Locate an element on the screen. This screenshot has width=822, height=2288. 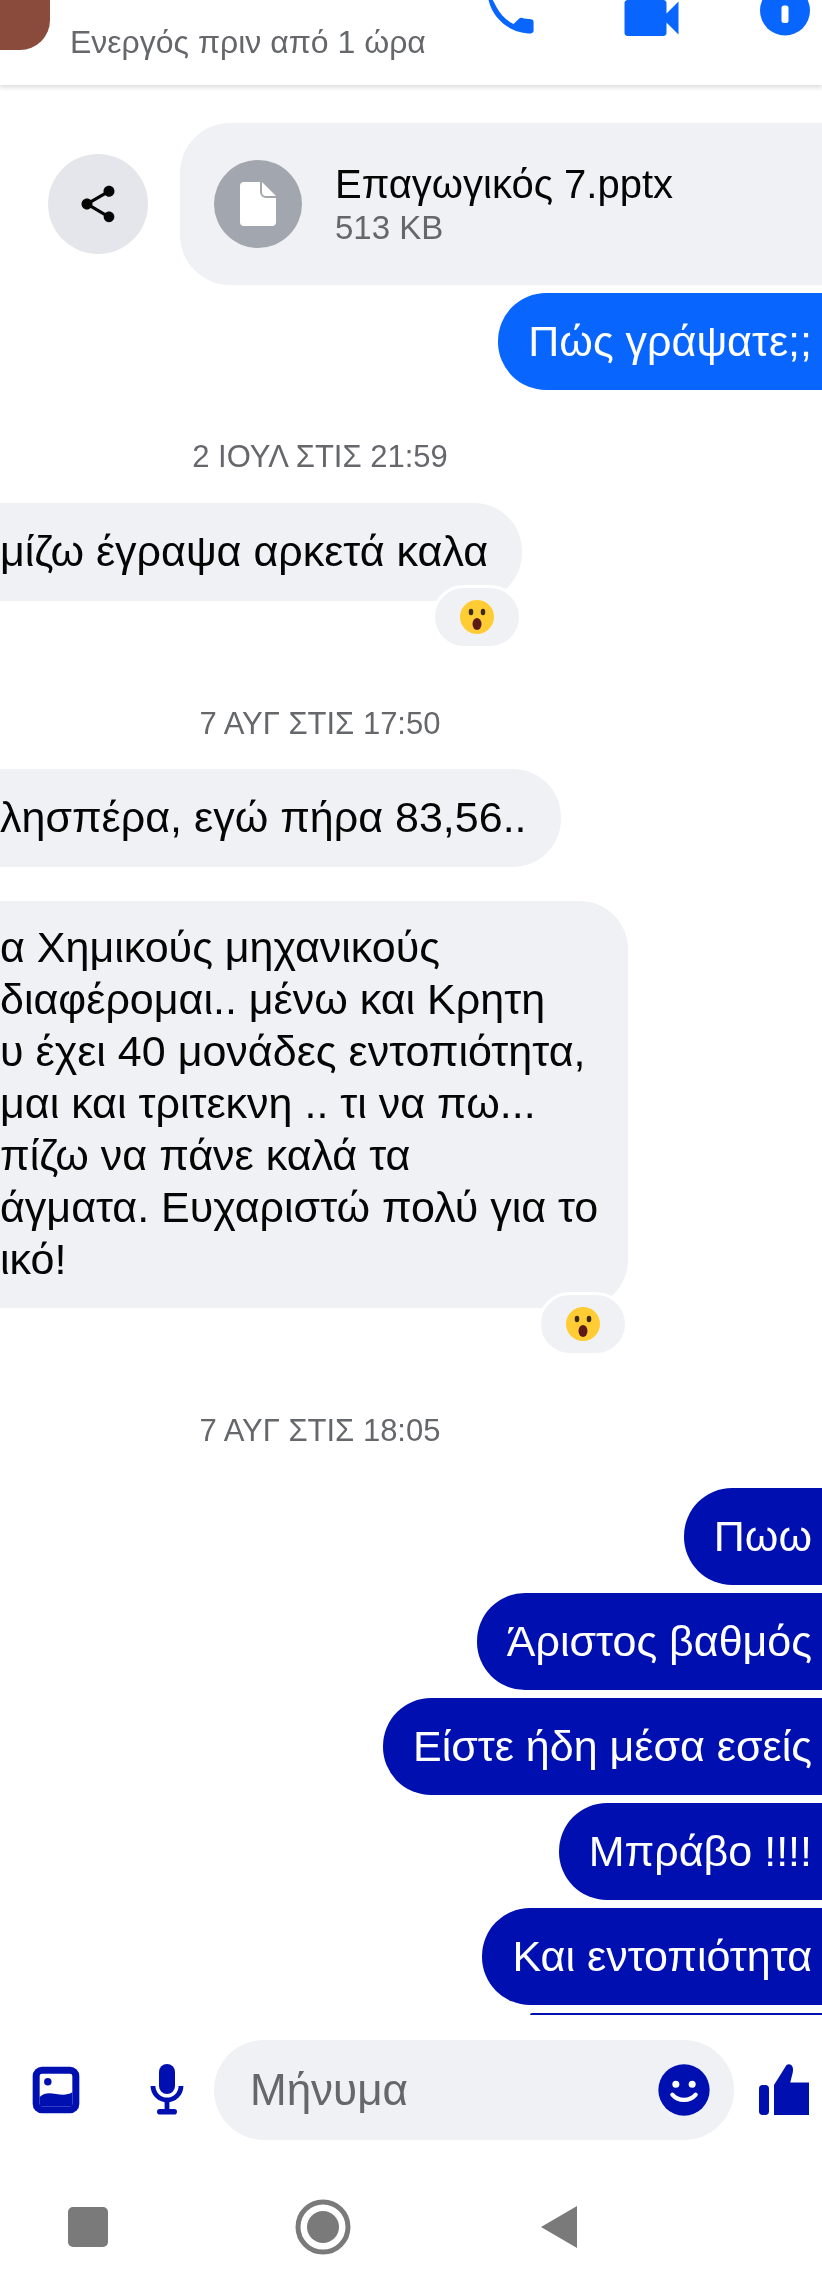
file-size: 513 KB is located at coordinates (390, 228).